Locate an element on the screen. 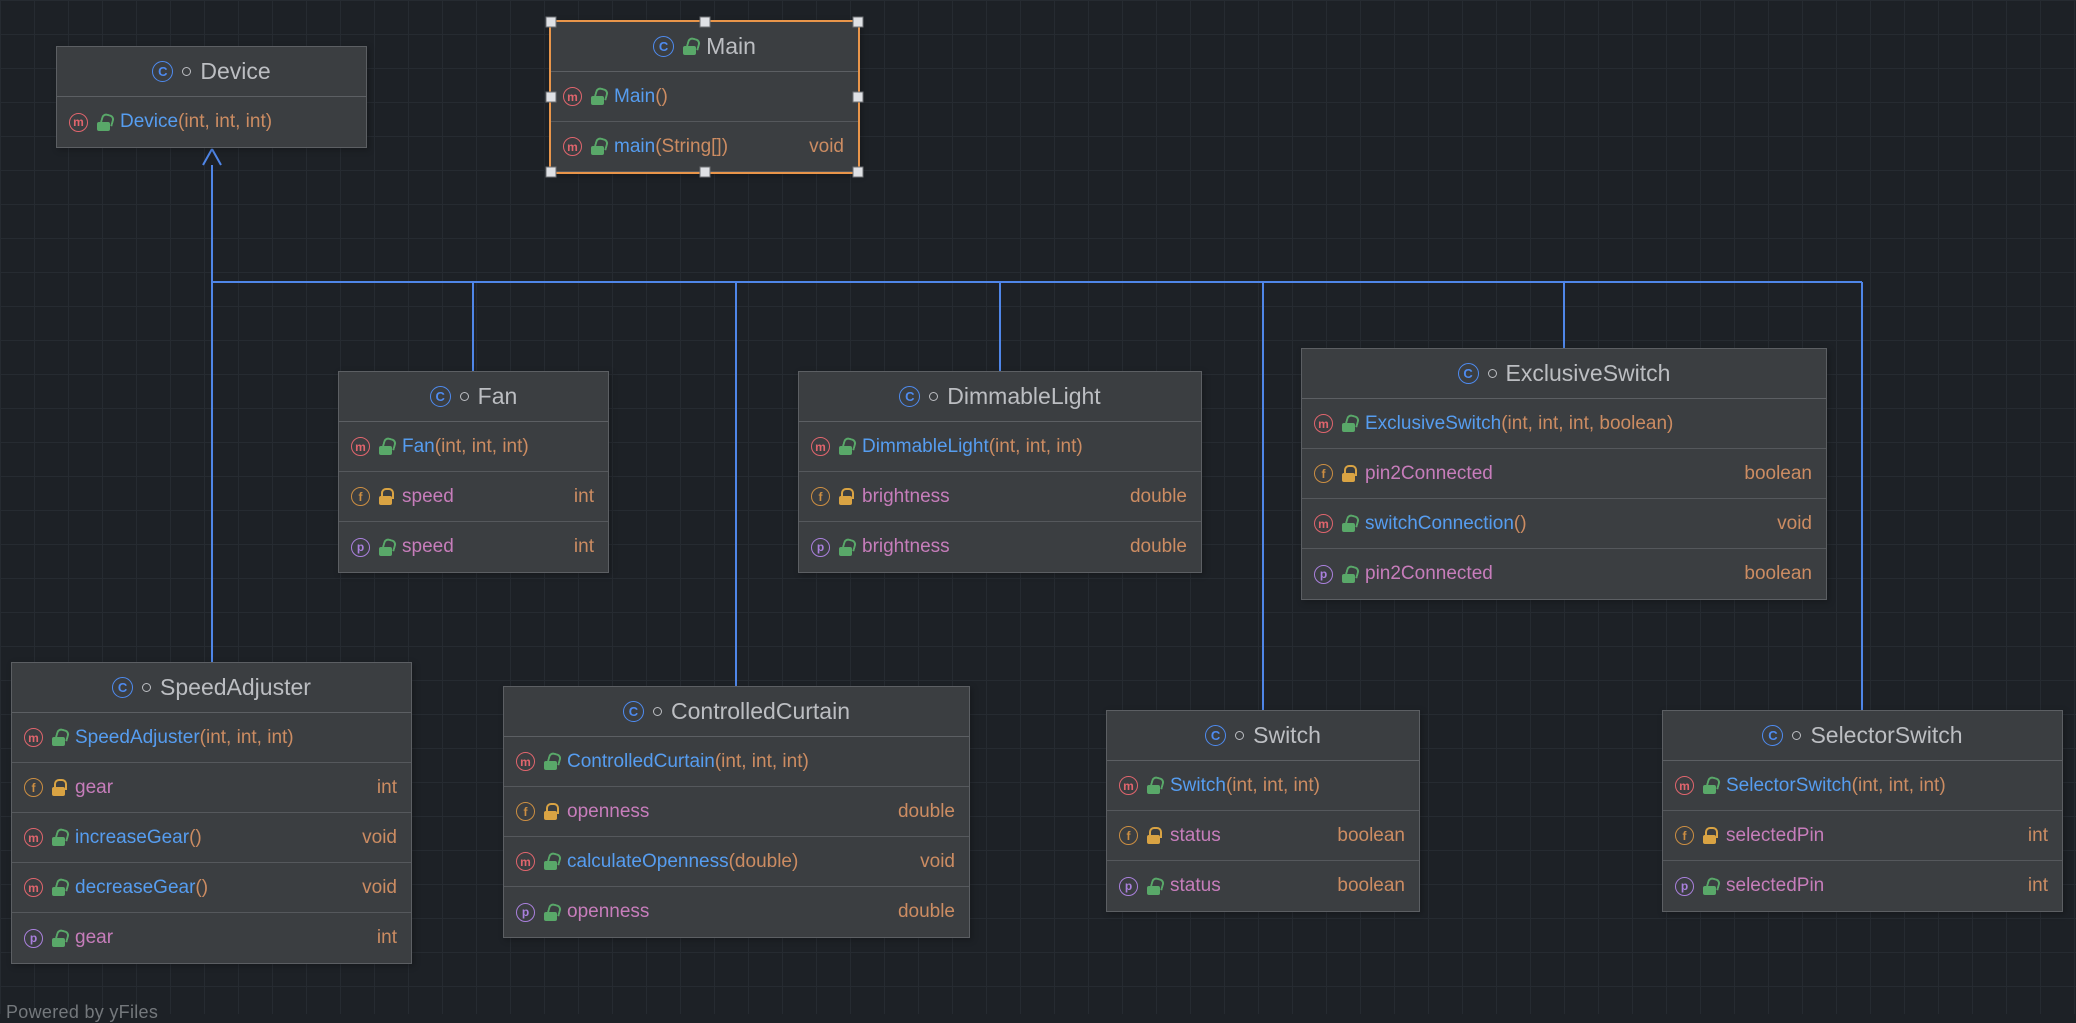 Image resolution: width=2076 pixels, height=1023 pixels. member-row-main: m Main() is located at coordinates (704, 97).